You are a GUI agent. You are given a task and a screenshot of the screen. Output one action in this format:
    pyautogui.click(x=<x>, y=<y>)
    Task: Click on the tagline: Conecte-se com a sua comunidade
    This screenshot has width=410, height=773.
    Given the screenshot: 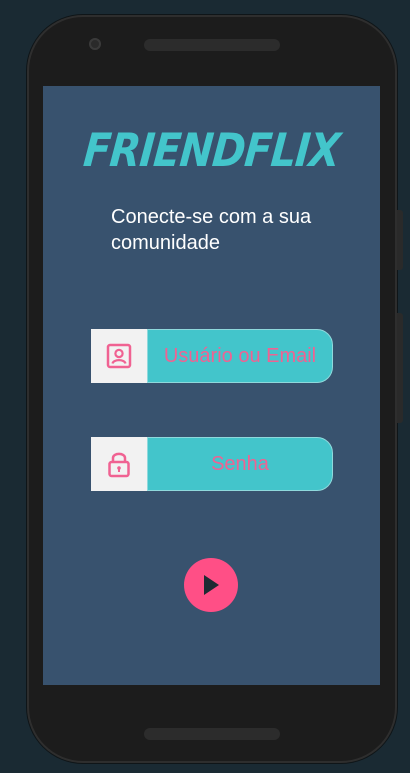 What is the action you would take?
    pyautogui.click(x=211, y=230)
    